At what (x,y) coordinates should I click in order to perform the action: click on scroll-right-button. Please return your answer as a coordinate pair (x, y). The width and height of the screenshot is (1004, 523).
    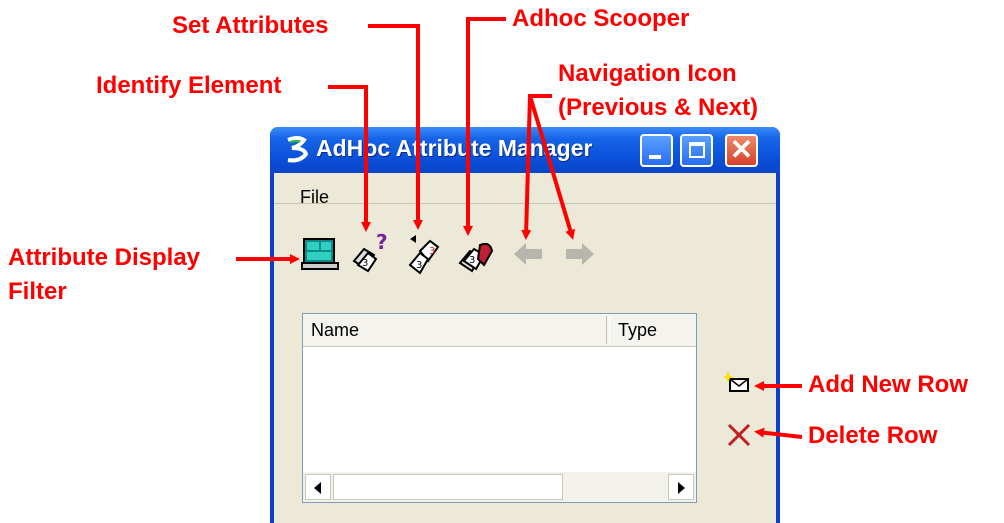
    Looking at the image, I should click on (681, 487).